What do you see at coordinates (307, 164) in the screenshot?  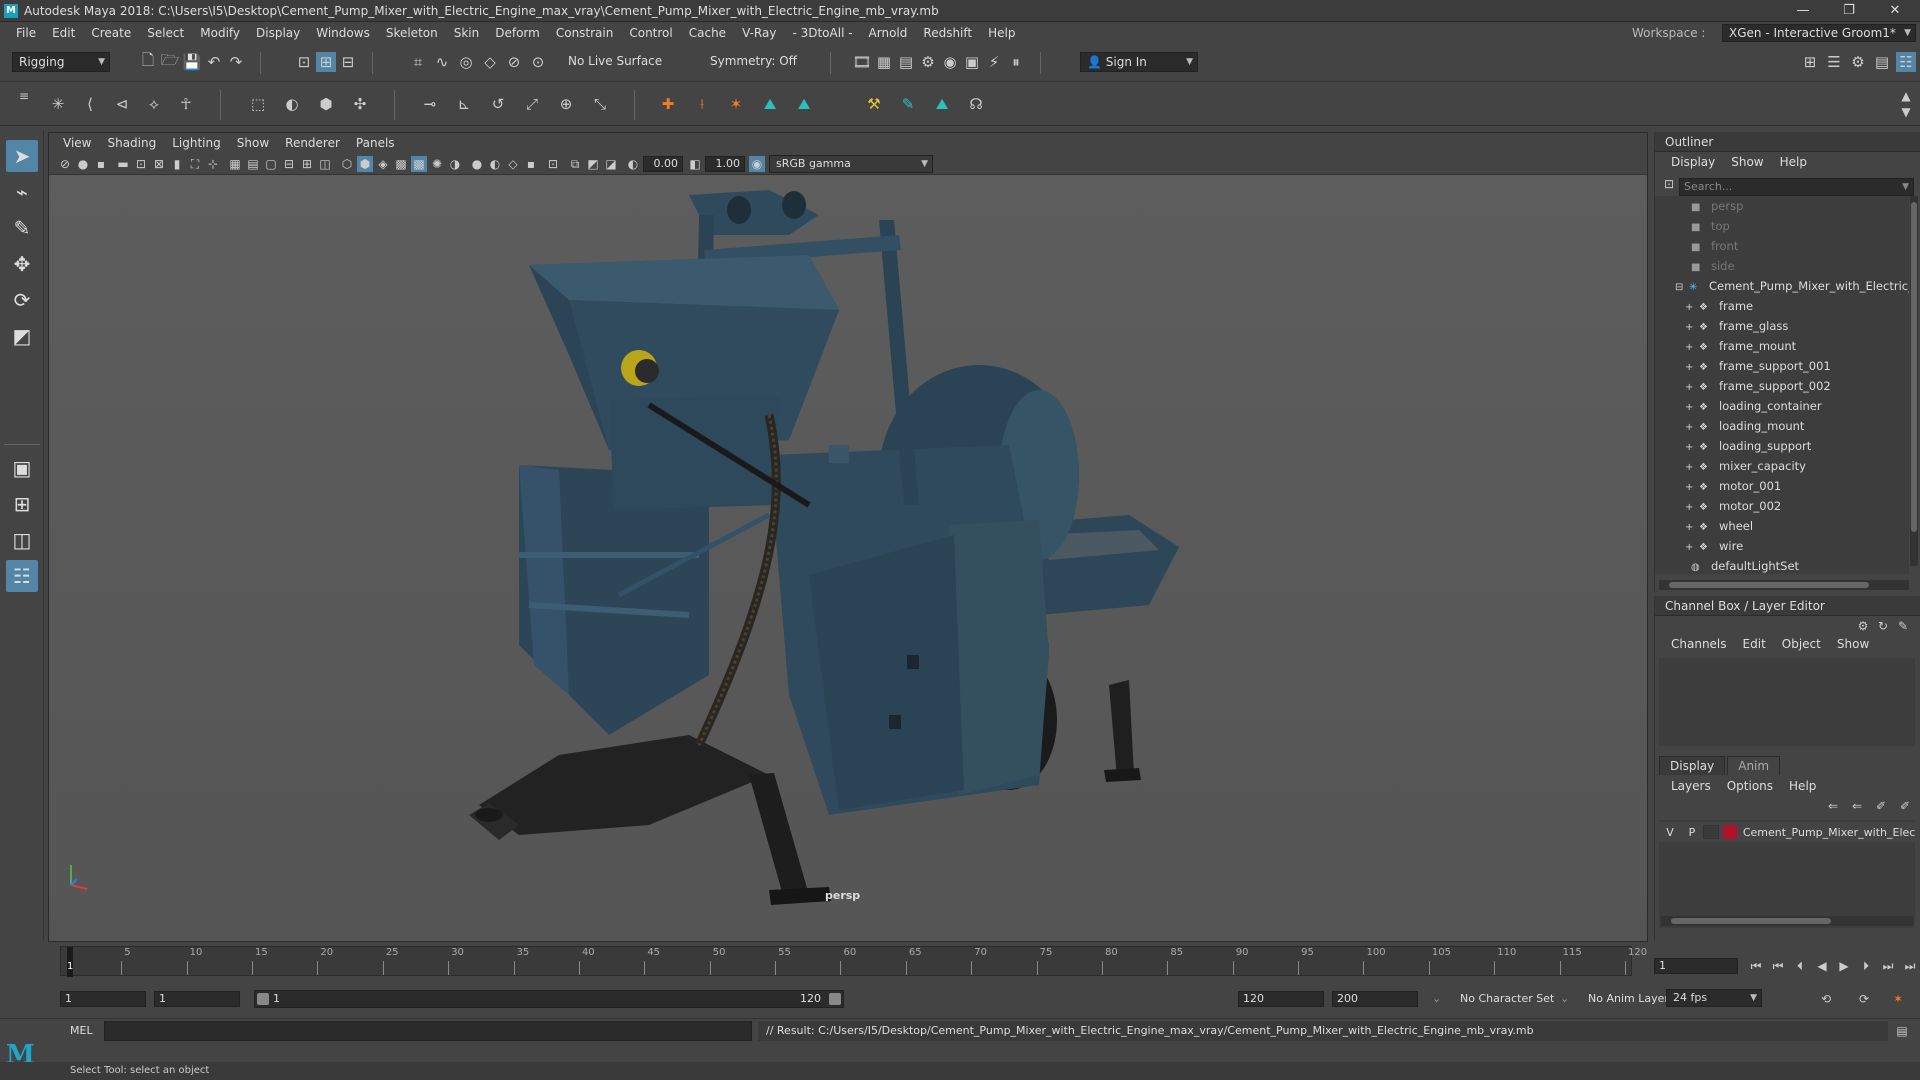 I see `xray-joints-icon: ⊞` at bounding box center [307, 164].